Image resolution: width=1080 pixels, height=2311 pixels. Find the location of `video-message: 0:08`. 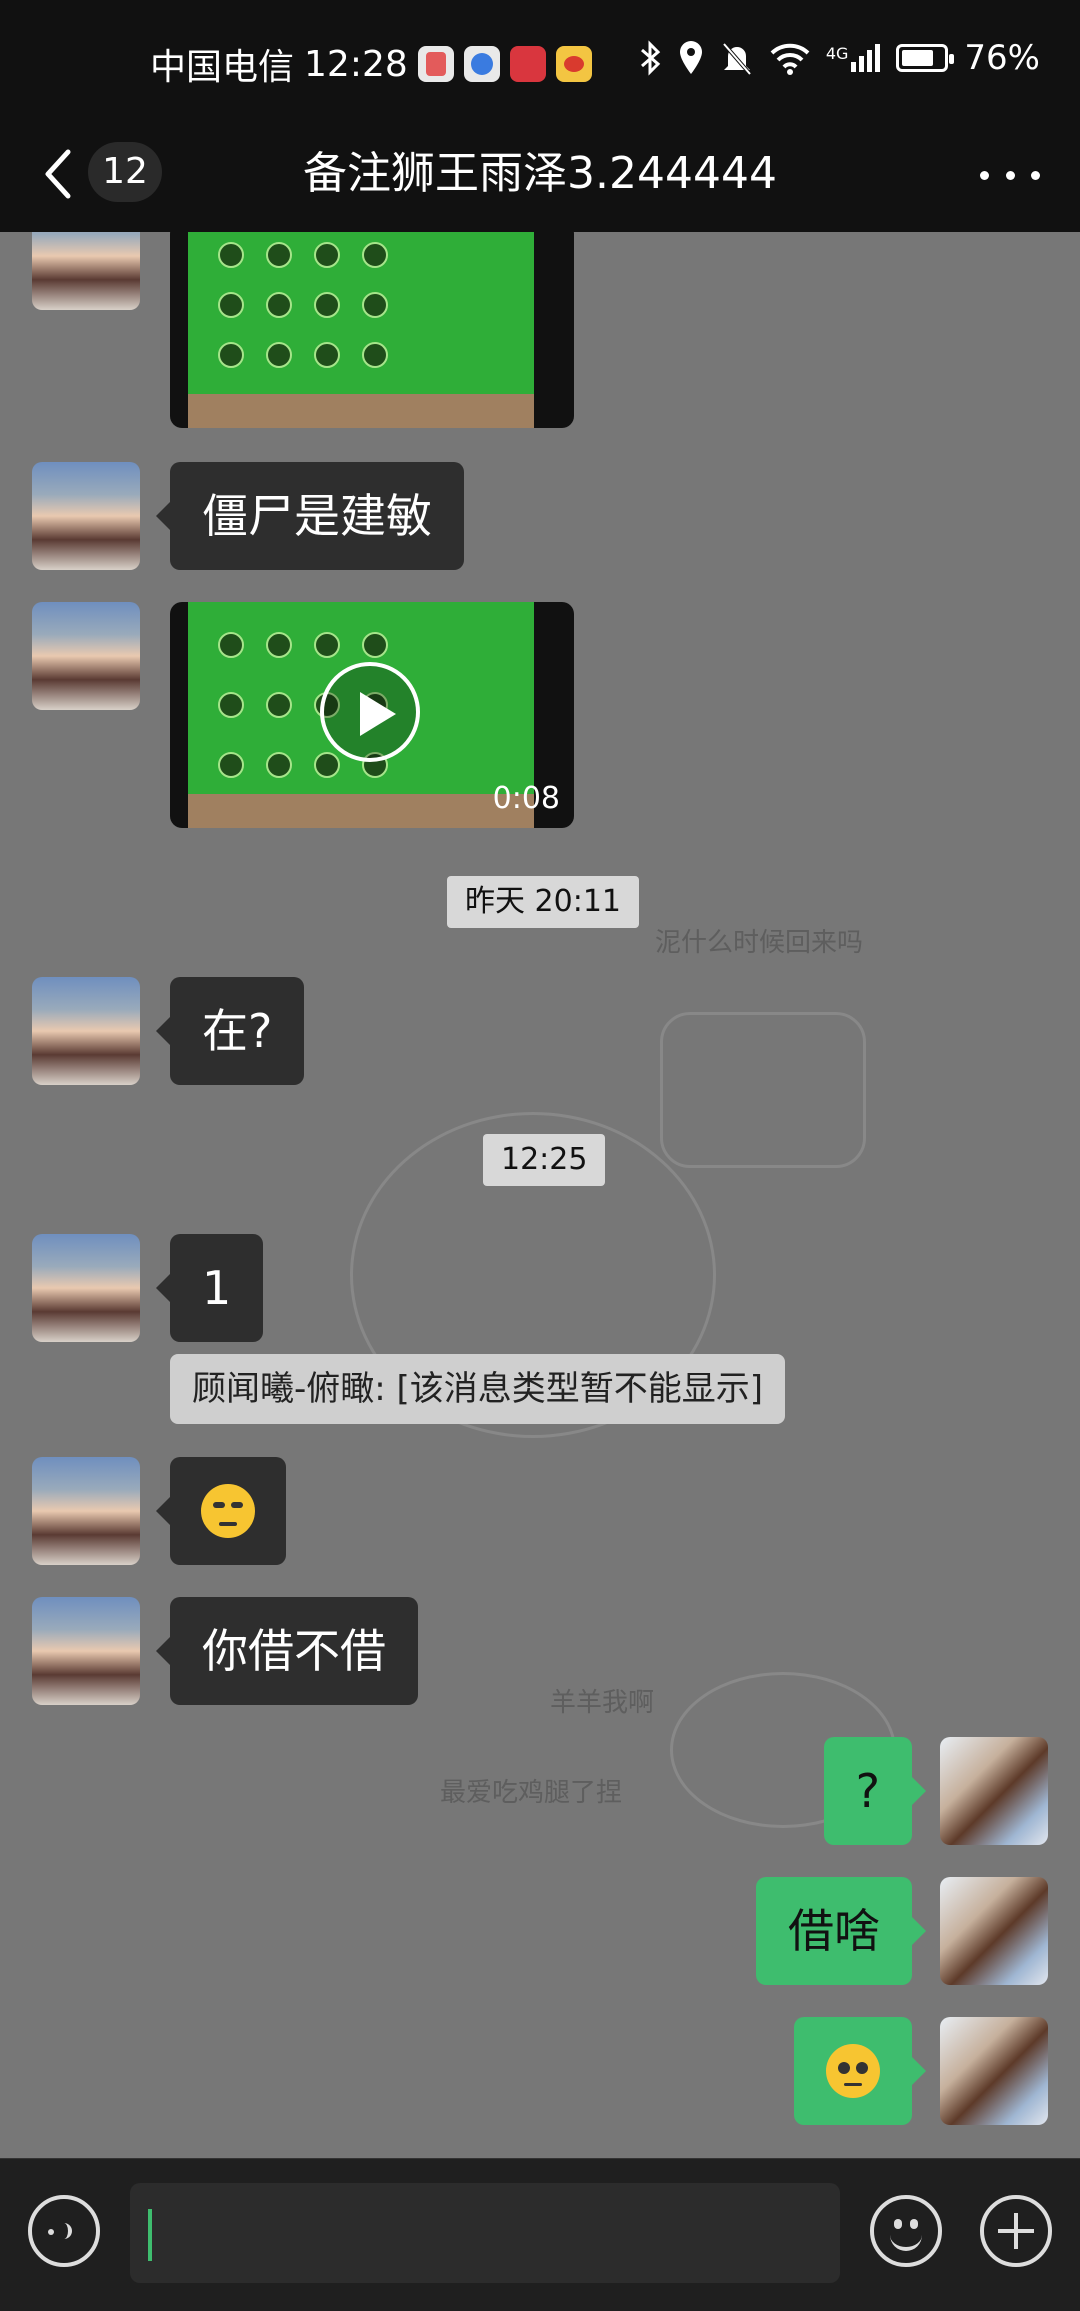

video-message: 0:08 is located at coordinates (372, 715).